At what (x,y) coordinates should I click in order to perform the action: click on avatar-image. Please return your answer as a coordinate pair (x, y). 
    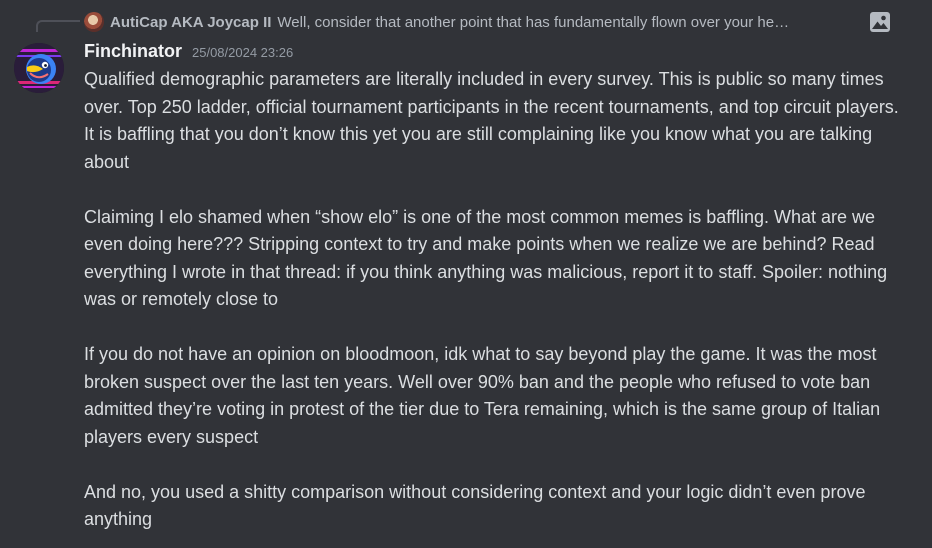
    Looking at the image, I should click on (39, 68).